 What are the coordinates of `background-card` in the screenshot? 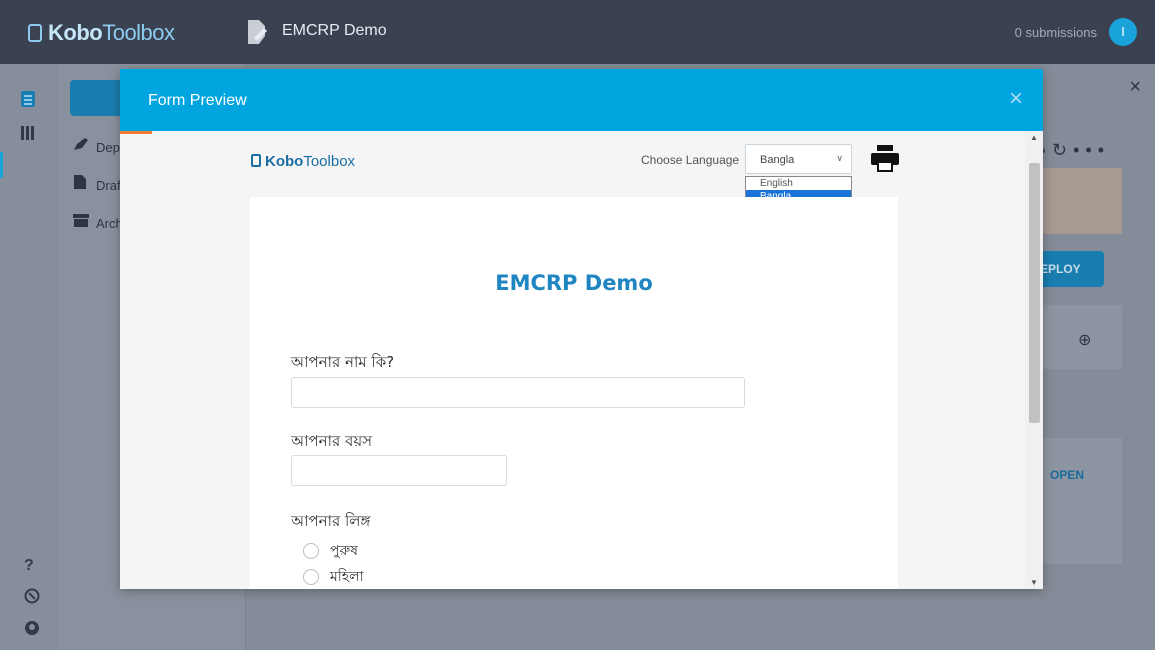 It's located at (1081, 501).